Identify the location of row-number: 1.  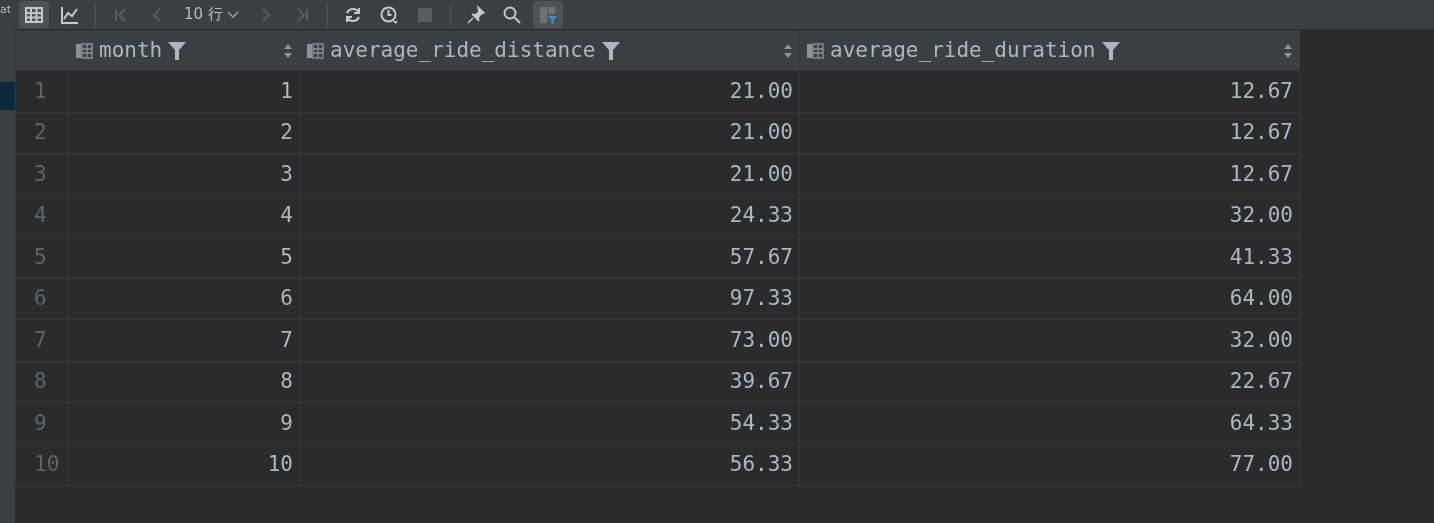
(42, 91).